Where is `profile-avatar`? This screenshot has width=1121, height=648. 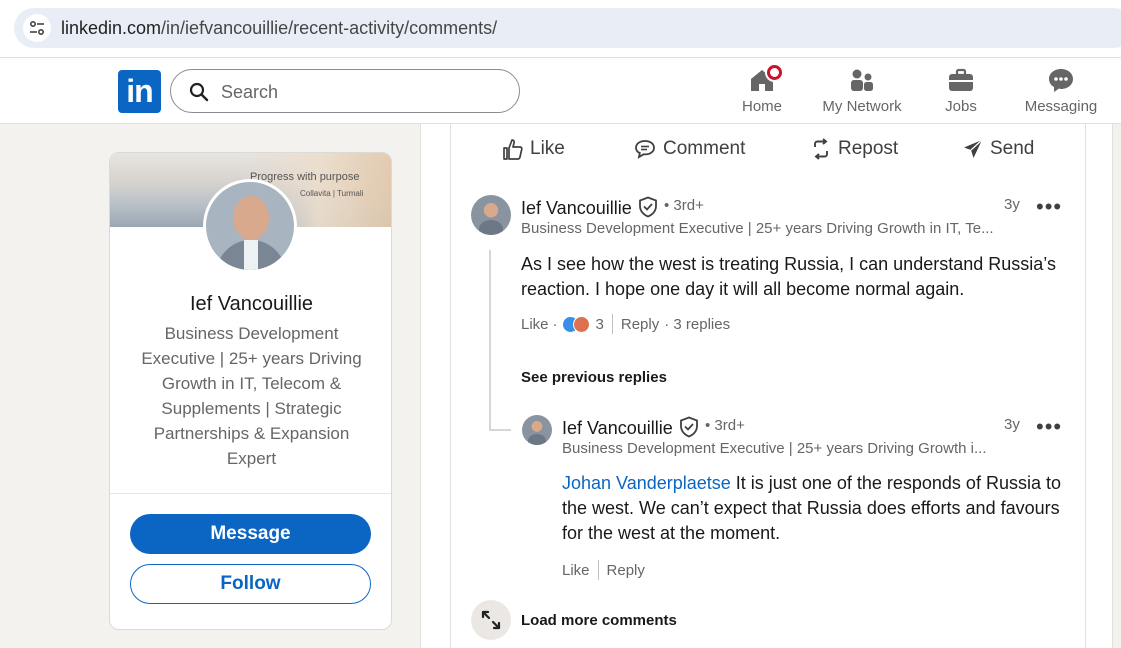
profile-avatar is located at coordinates (250, 226).